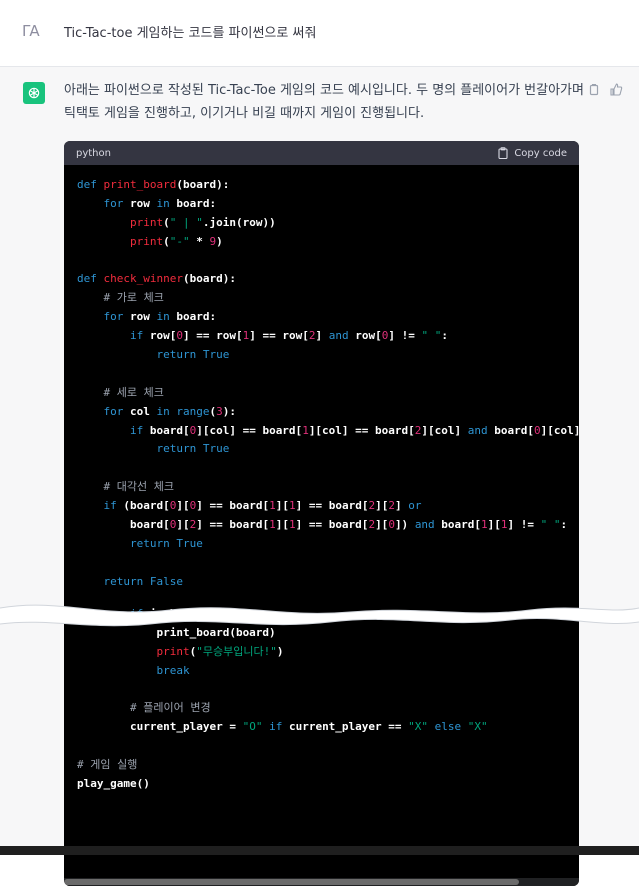 The width and height of the screenshot is (639, 886). I want to click on copy-code-label: Copy code, so click(540, 153).